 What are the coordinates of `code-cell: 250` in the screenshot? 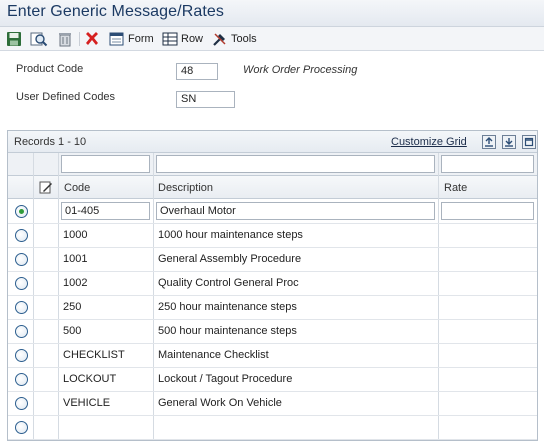 It's located at (72, 307).